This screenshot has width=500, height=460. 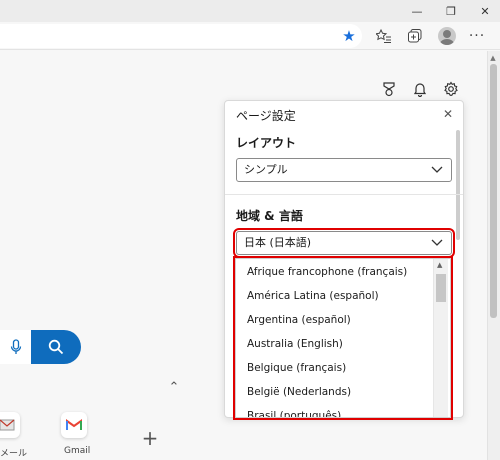 What do you see at coordinates (493, 191) in the screenshot?
I see `page-scroll-thumb` at bounding box center [493, 191].